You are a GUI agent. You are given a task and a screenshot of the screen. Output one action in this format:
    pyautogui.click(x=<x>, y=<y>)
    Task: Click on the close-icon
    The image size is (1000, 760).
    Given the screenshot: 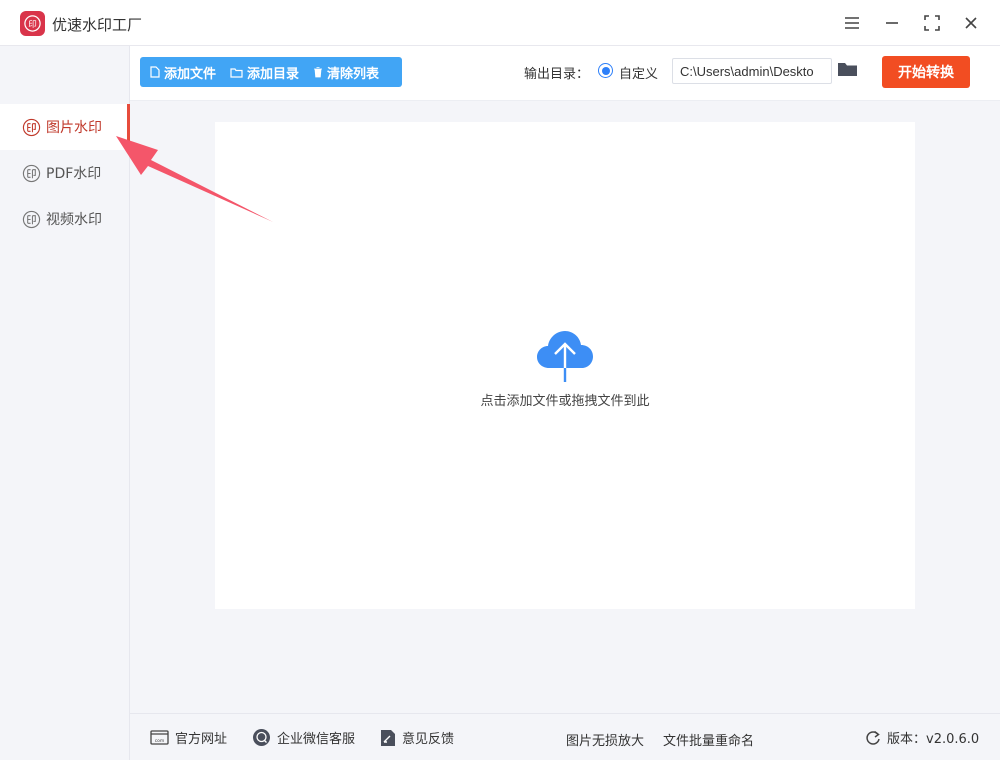 What is the action you would take?
    pyautogui.click(x=971, y=23)
    